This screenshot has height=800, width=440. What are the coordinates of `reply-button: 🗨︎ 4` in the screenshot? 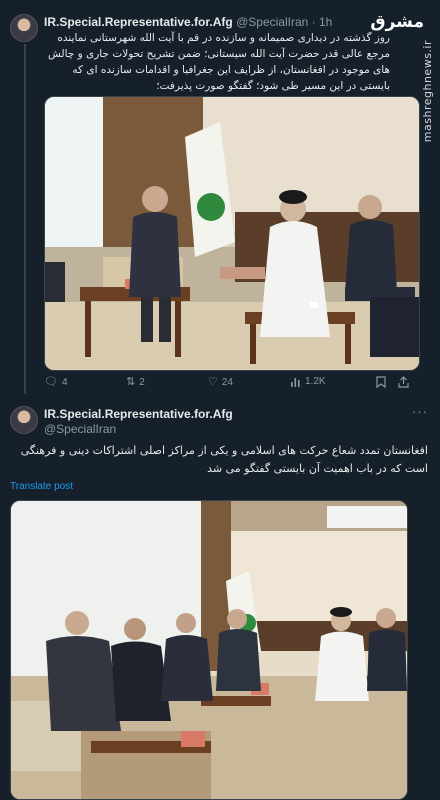 It's located at (56, 382).